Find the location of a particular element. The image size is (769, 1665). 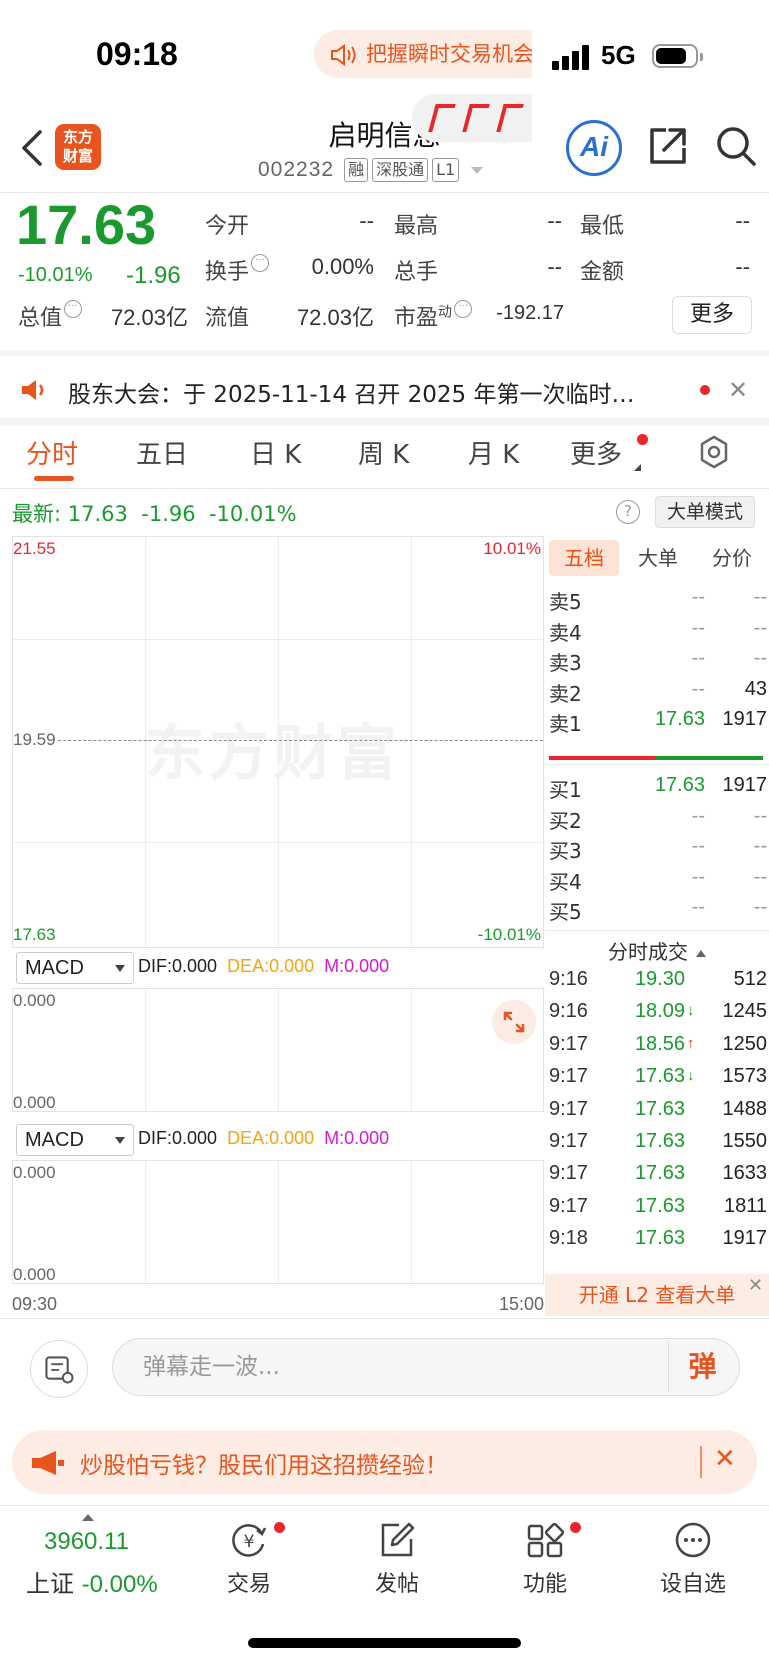

gear-icon is located at coordinates (714, 452).